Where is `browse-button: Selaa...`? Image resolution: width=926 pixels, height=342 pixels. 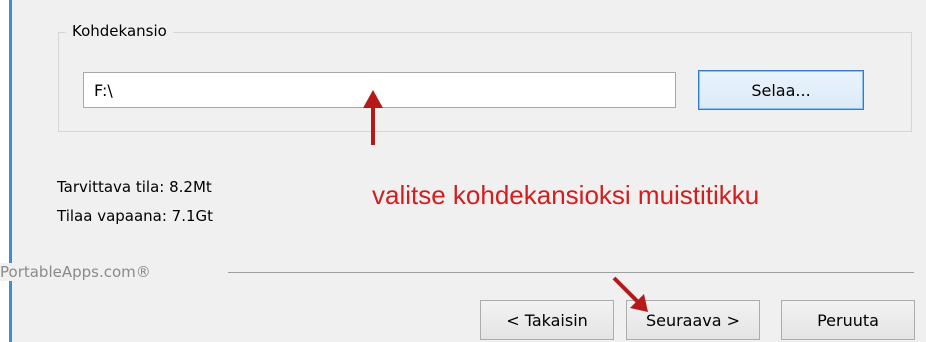
browse-button: Selaa... is located at coordinates (781, 90).